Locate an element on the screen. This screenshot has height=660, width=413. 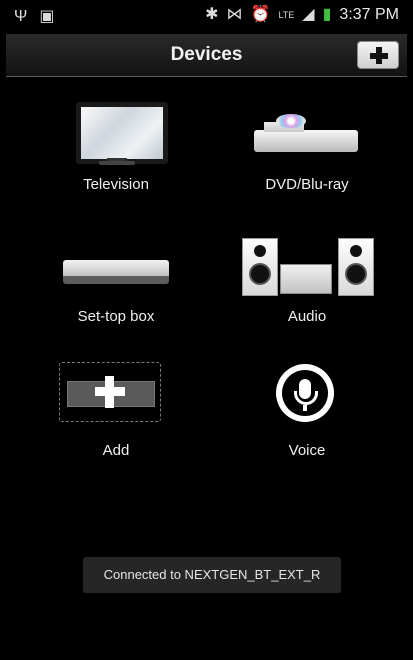
device-dvd-bluray: DVD/Blu-ray is located at coordinates (307, 147).